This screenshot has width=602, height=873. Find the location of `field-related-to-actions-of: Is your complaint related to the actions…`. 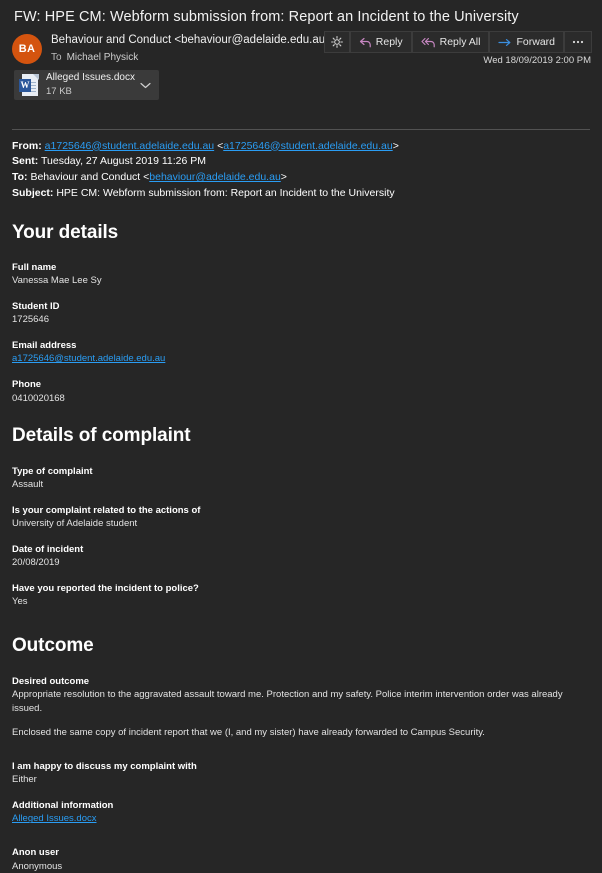

field-related-to-actions-of: Is your complaint related to the actions… is located at coordinates (301, 517).